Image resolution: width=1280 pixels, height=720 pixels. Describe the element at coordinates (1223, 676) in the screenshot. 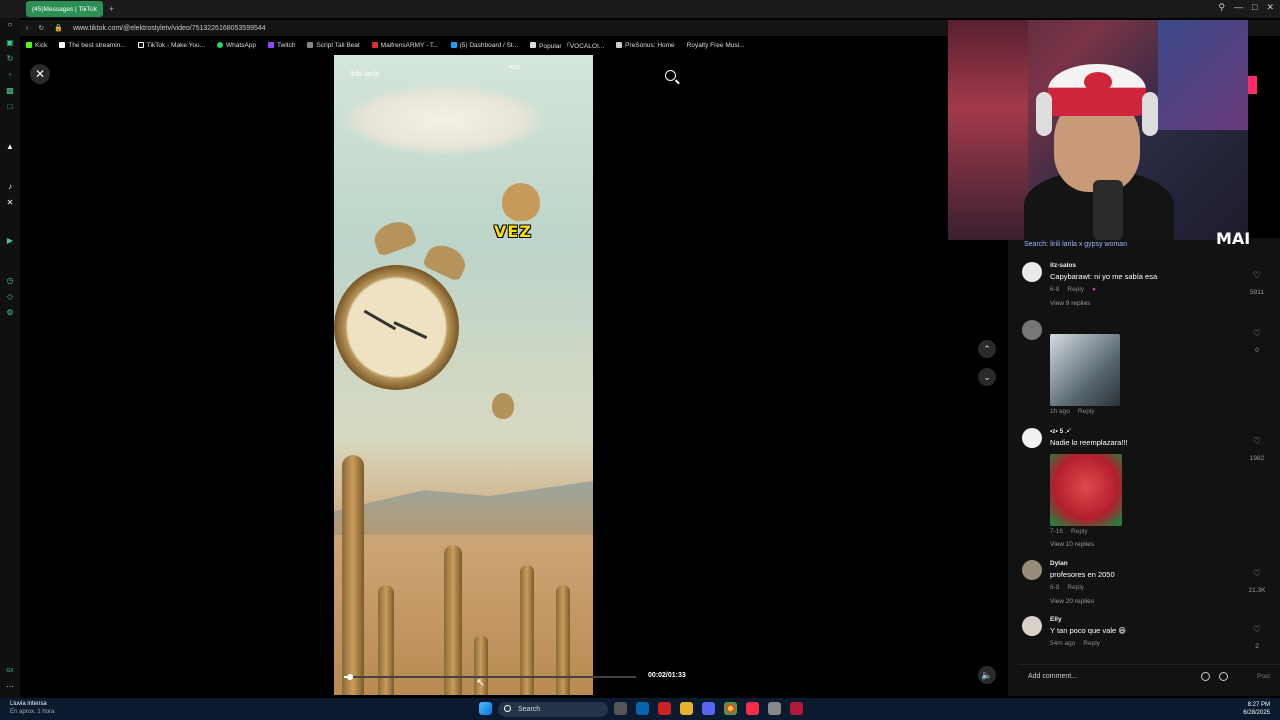

I see `emoji-icon` at that location.